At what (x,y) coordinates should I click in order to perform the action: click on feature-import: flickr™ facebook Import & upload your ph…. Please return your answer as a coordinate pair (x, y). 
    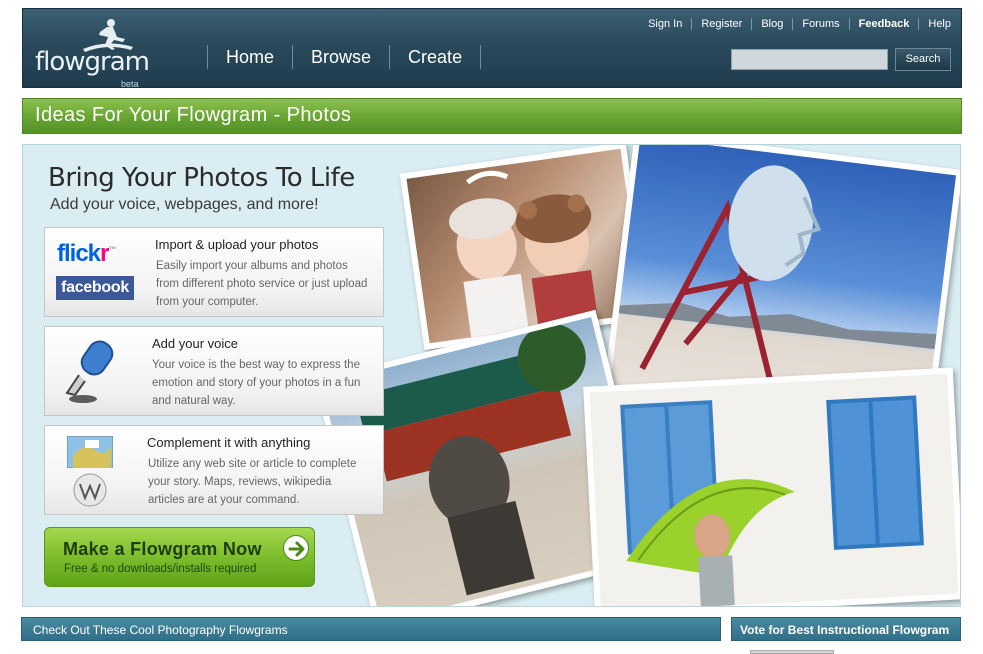
    Looking at the image, I should click on (214, 272).